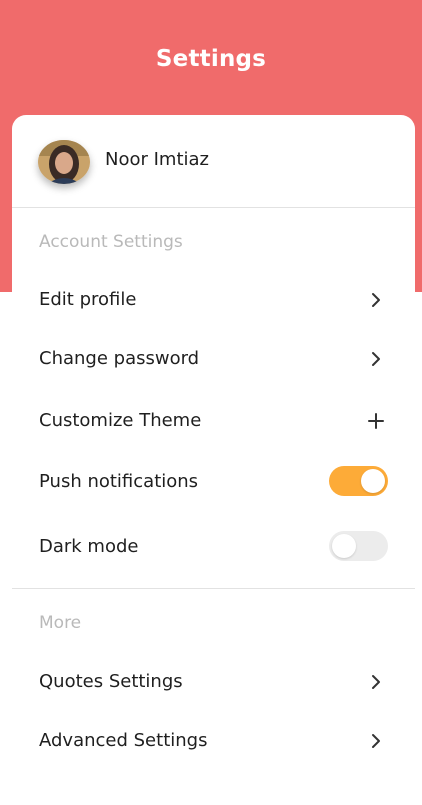 This screenshot has width=422, height=805. What do you see at coordinates (358, 546) in the screenshot?
I see `dark-mode-toggle` at bounding box center [358, 546].